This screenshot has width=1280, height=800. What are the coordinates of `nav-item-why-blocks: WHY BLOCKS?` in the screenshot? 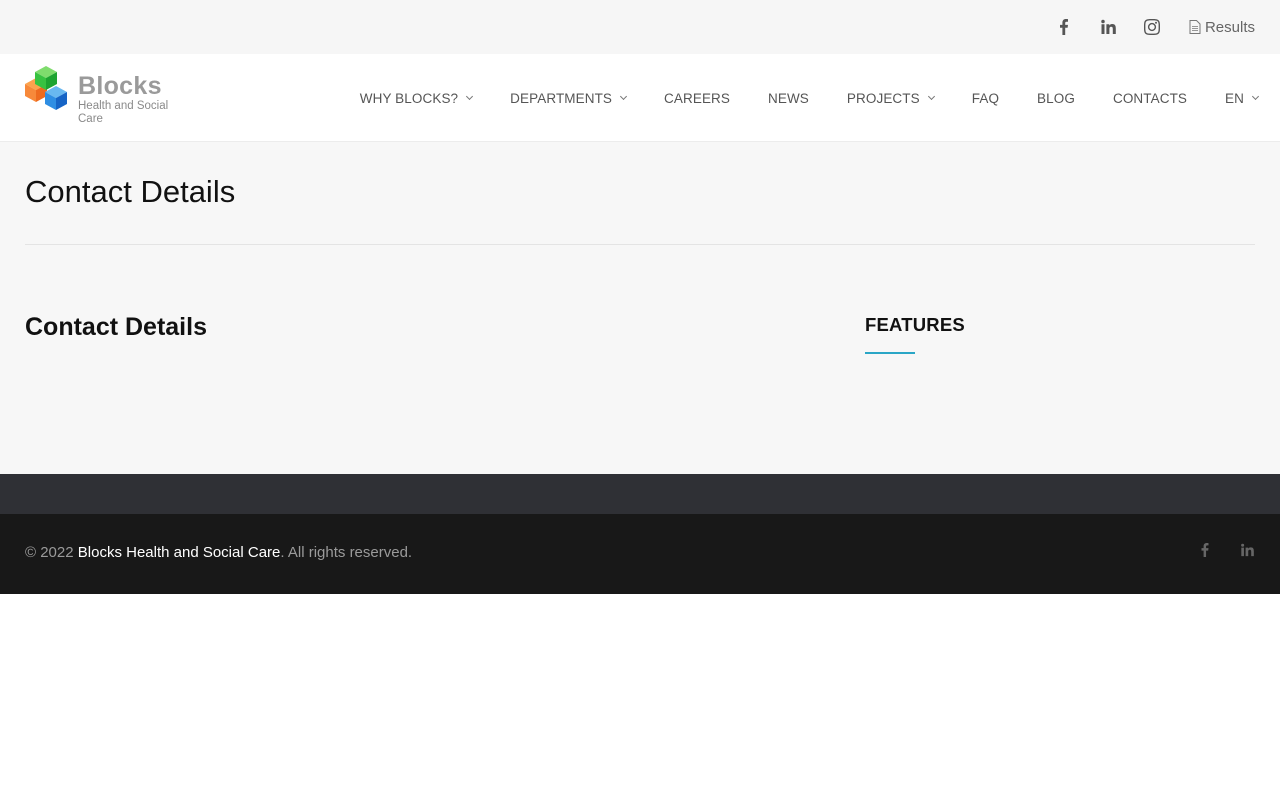 It's located at (416, 98).